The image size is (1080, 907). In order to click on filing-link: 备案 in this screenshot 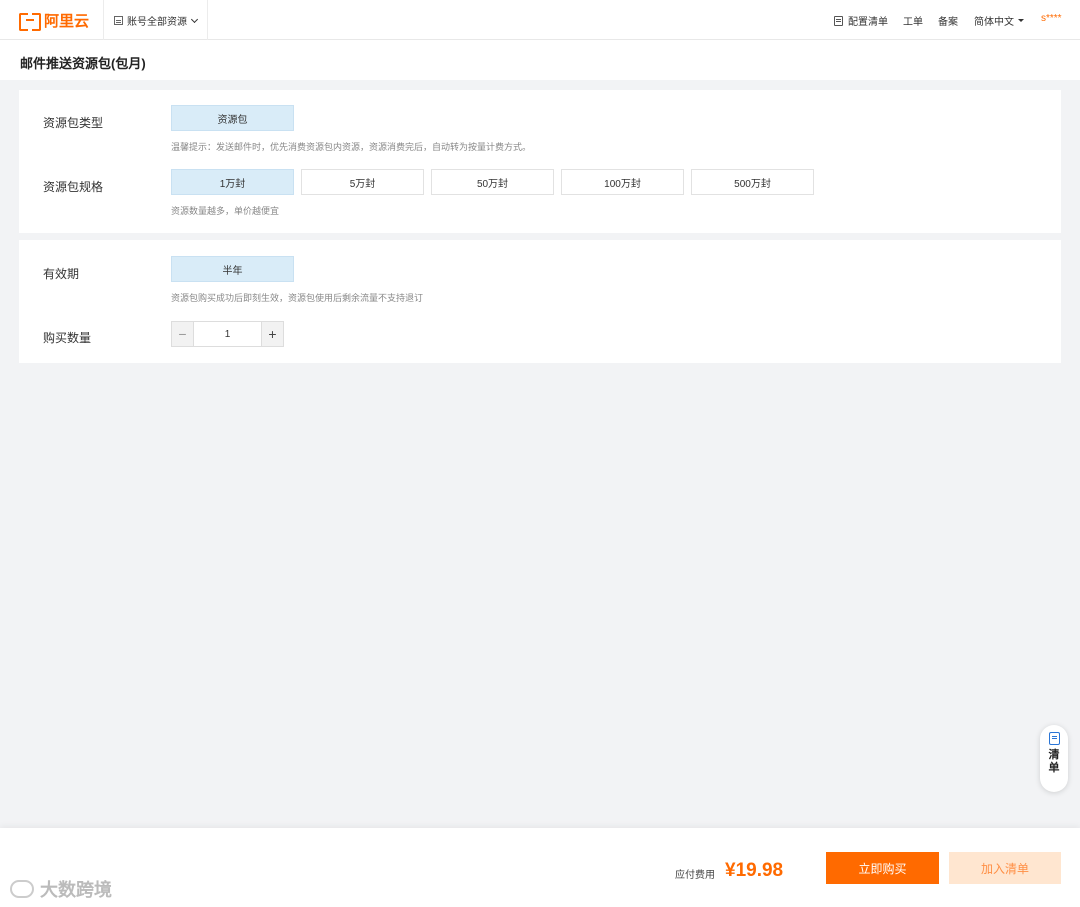, I will do `click(948, 20)`.